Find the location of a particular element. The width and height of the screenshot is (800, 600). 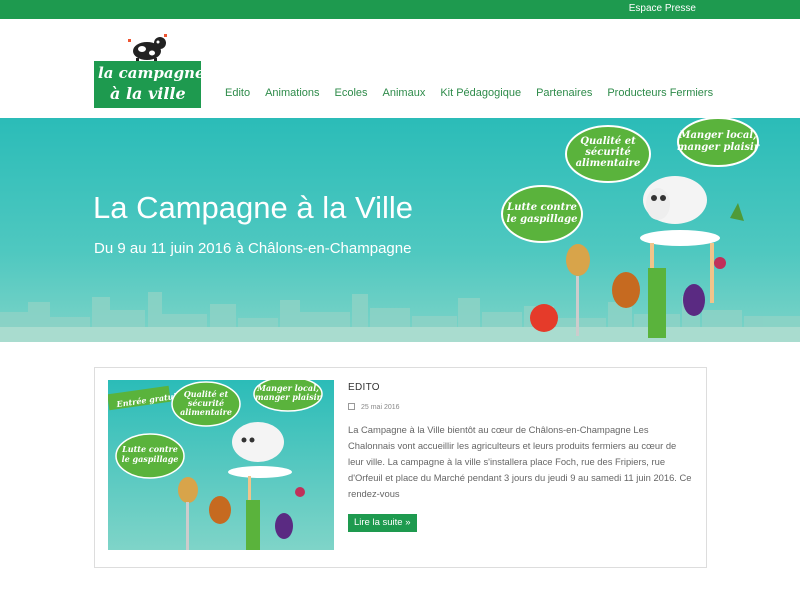

svg-text:Lutte contrele gaspillage: Lutte contre le gaspillage is located at coordinates (149, 454).